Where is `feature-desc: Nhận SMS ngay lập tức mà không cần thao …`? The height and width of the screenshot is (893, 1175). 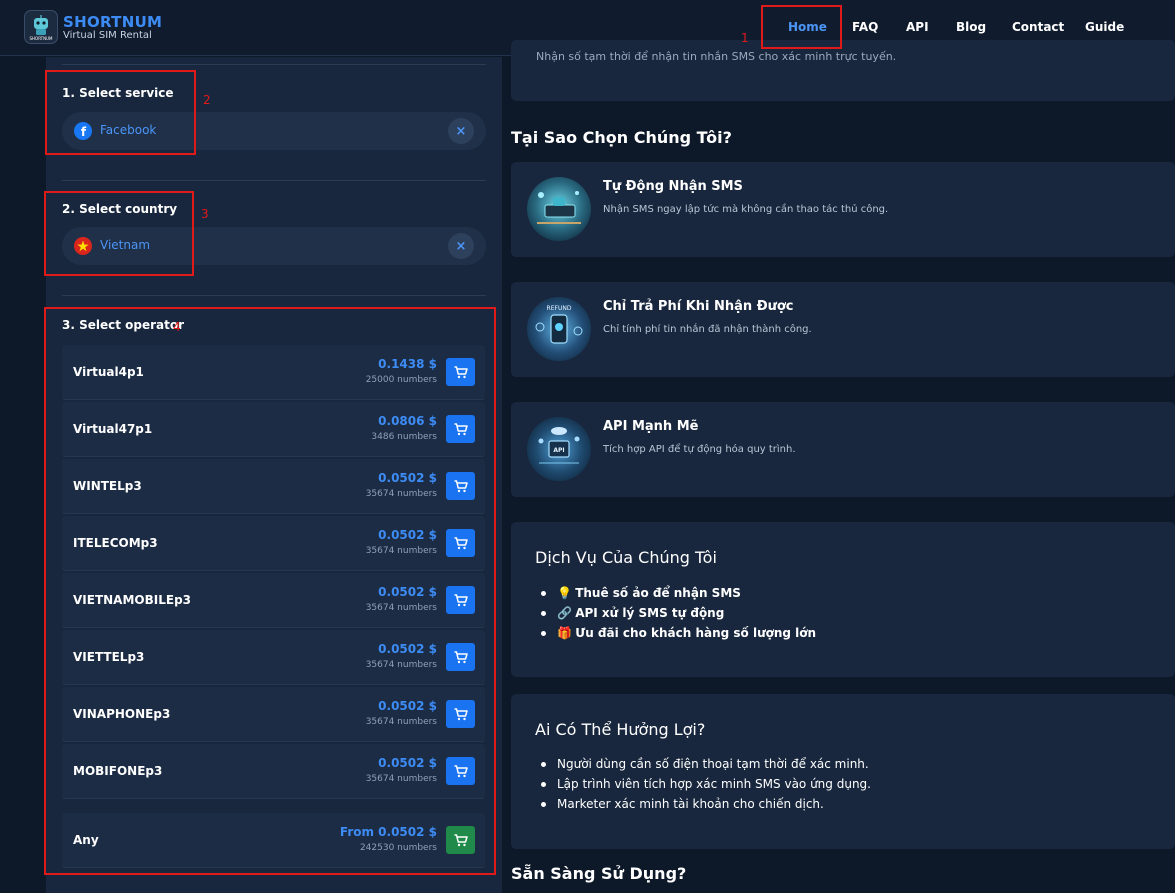
feature-desc: Nhận SMS ngay lập tức mà không cần thao … is located at coordinates (746, 209).